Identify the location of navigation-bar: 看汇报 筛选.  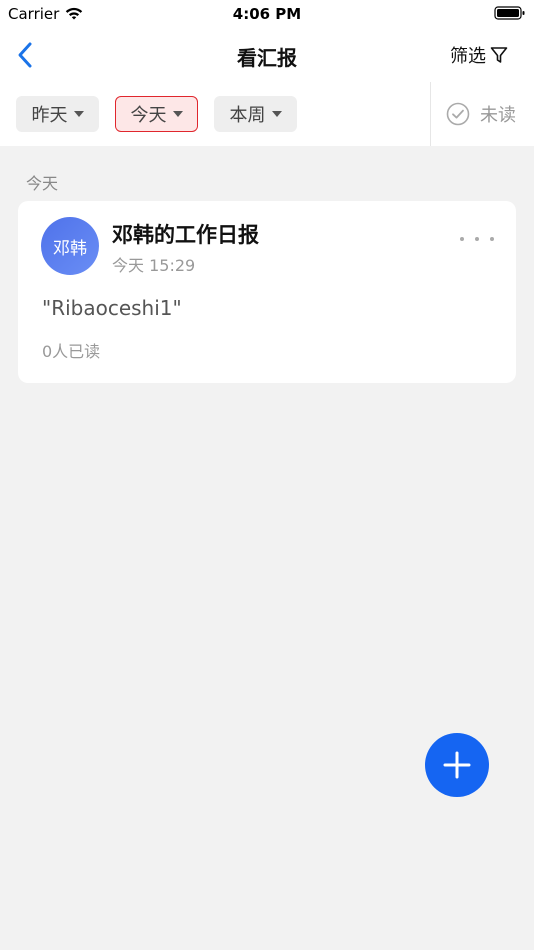
(267, 55).